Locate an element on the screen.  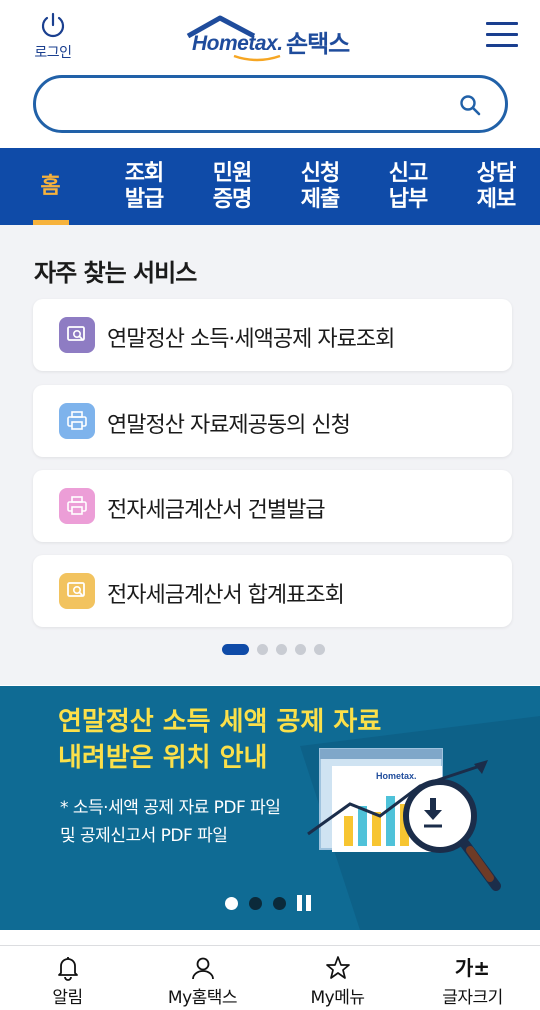
tab-application-submit: 신청 제출 is located at coordinates (320, 186).